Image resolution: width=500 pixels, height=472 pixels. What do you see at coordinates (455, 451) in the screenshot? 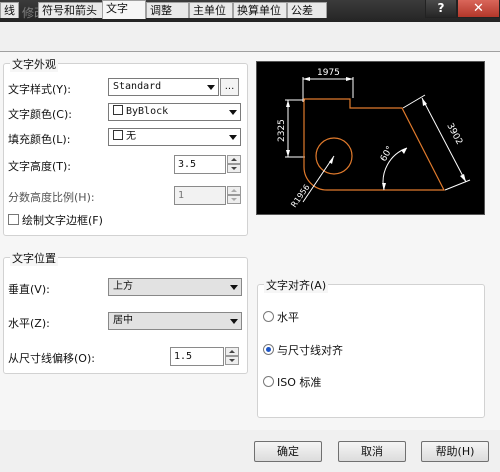
I see `help-button: 帮助(H)` at bounding box center [455, 451].